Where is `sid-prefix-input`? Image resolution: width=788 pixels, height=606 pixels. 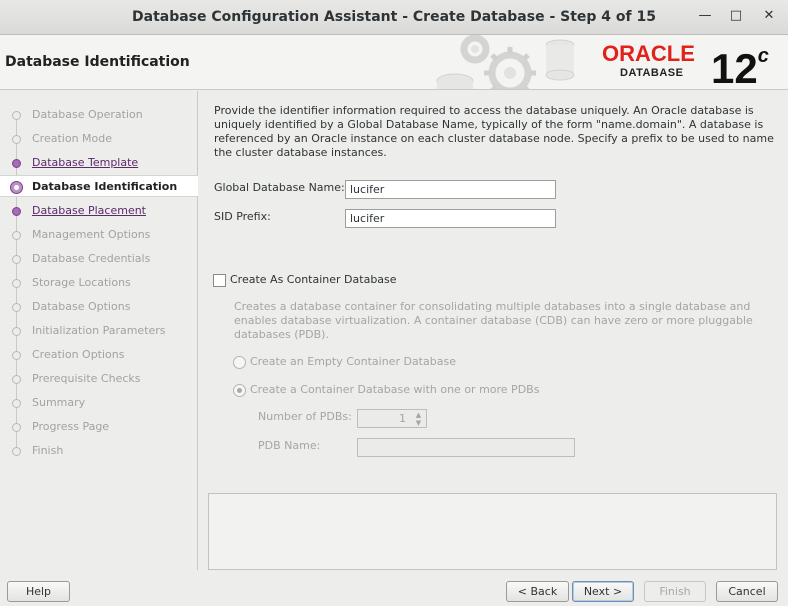
sid-prefix-input is located at coordinates (450, 218).